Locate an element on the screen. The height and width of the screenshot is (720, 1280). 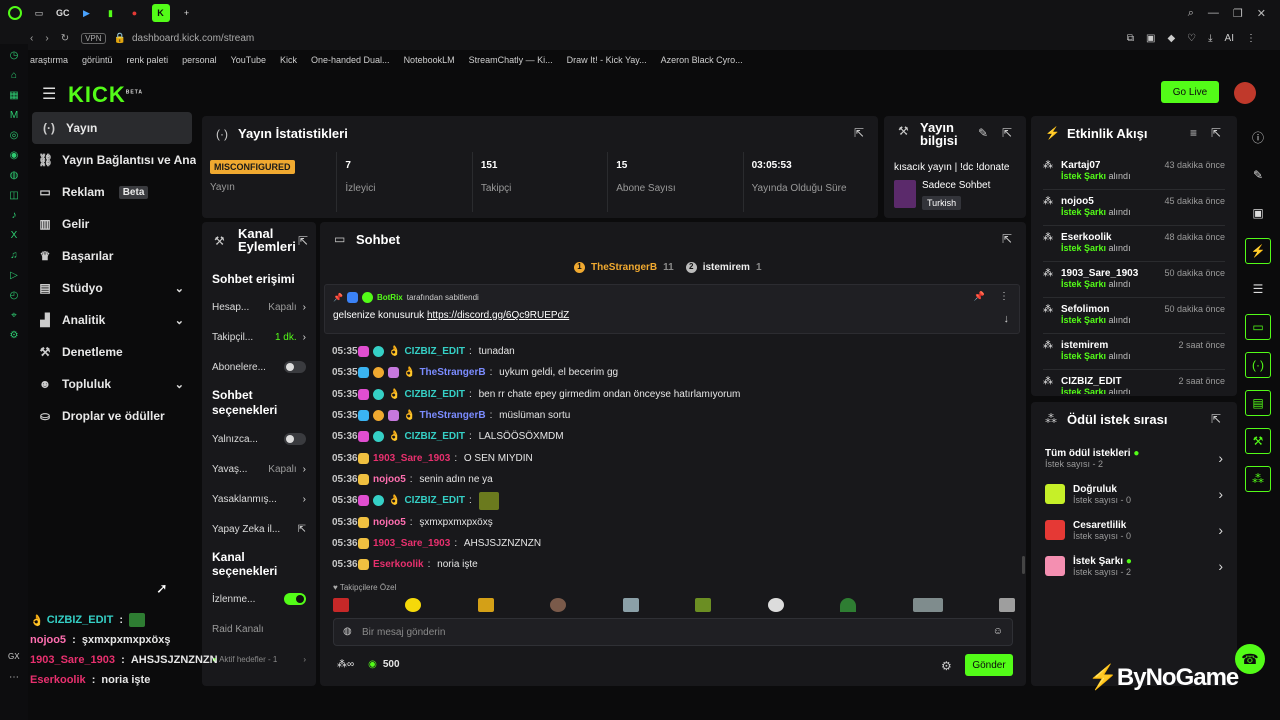
search-icon: ⌕ is located at coordinates (1191, 13).